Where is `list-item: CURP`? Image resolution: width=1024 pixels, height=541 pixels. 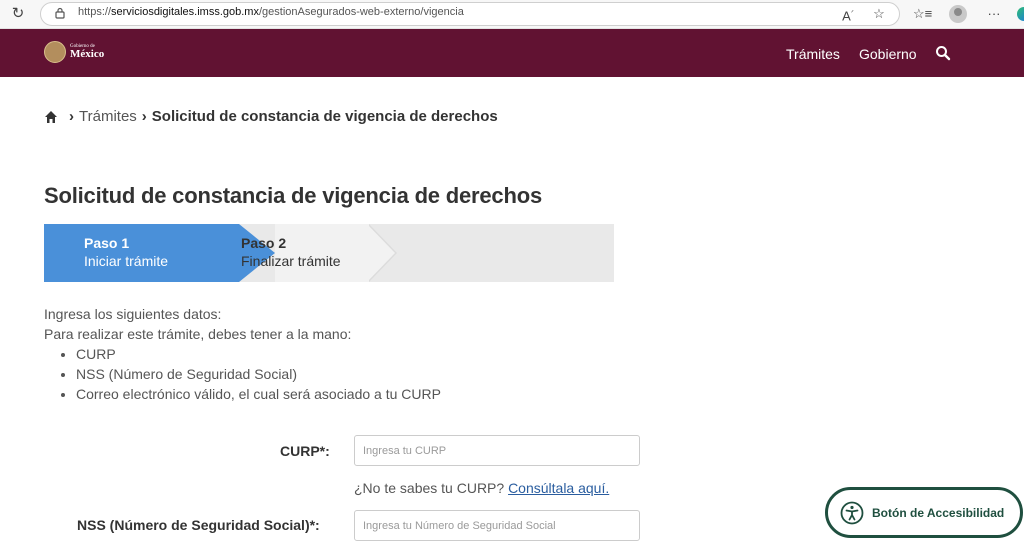
list-item: CURP is located at coordinates (258, 354).